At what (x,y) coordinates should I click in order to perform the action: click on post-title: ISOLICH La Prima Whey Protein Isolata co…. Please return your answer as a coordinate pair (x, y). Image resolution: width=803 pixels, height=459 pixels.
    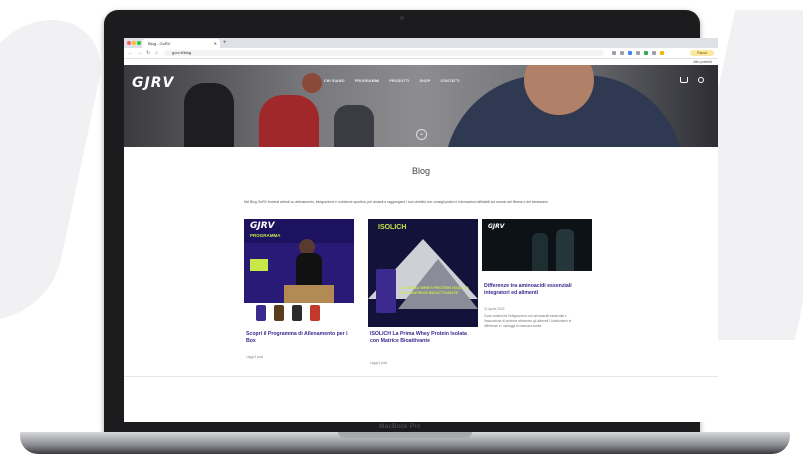
    Looking at the image, I should click on (421, 337).